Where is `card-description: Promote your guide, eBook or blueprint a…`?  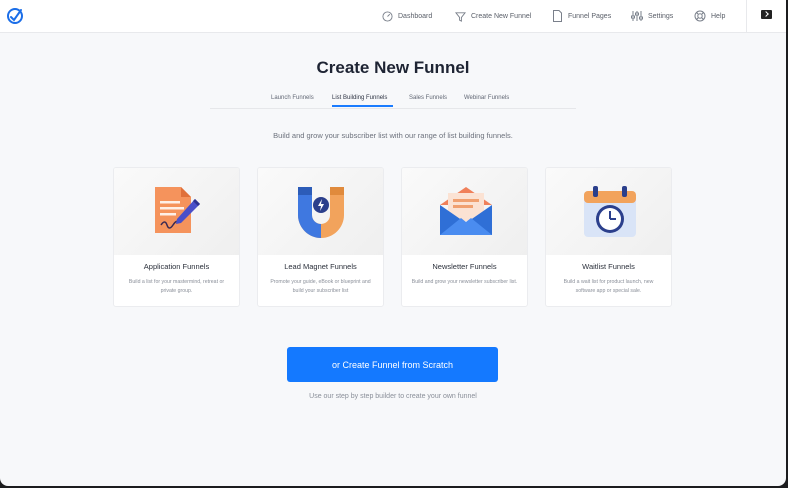 card-description: Promote your guide, eBook or blueprint a… is located at coordinates (320, 286).